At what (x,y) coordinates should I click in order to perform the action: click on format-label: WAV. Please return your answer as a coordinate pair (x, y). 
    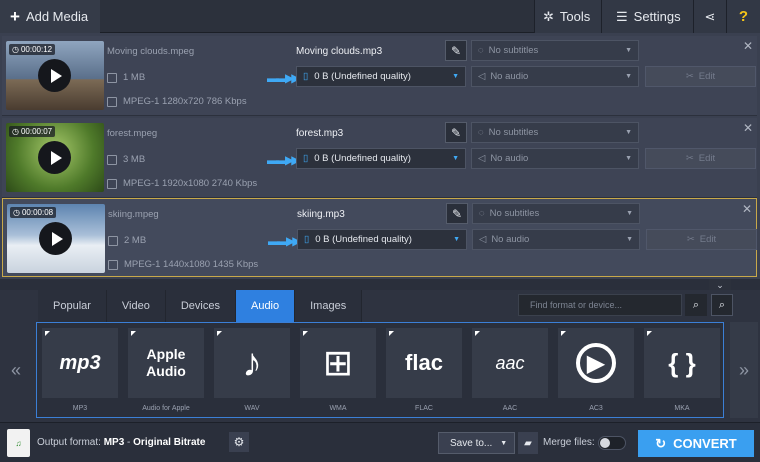
    Looking at the image, I should click on (252, 408).